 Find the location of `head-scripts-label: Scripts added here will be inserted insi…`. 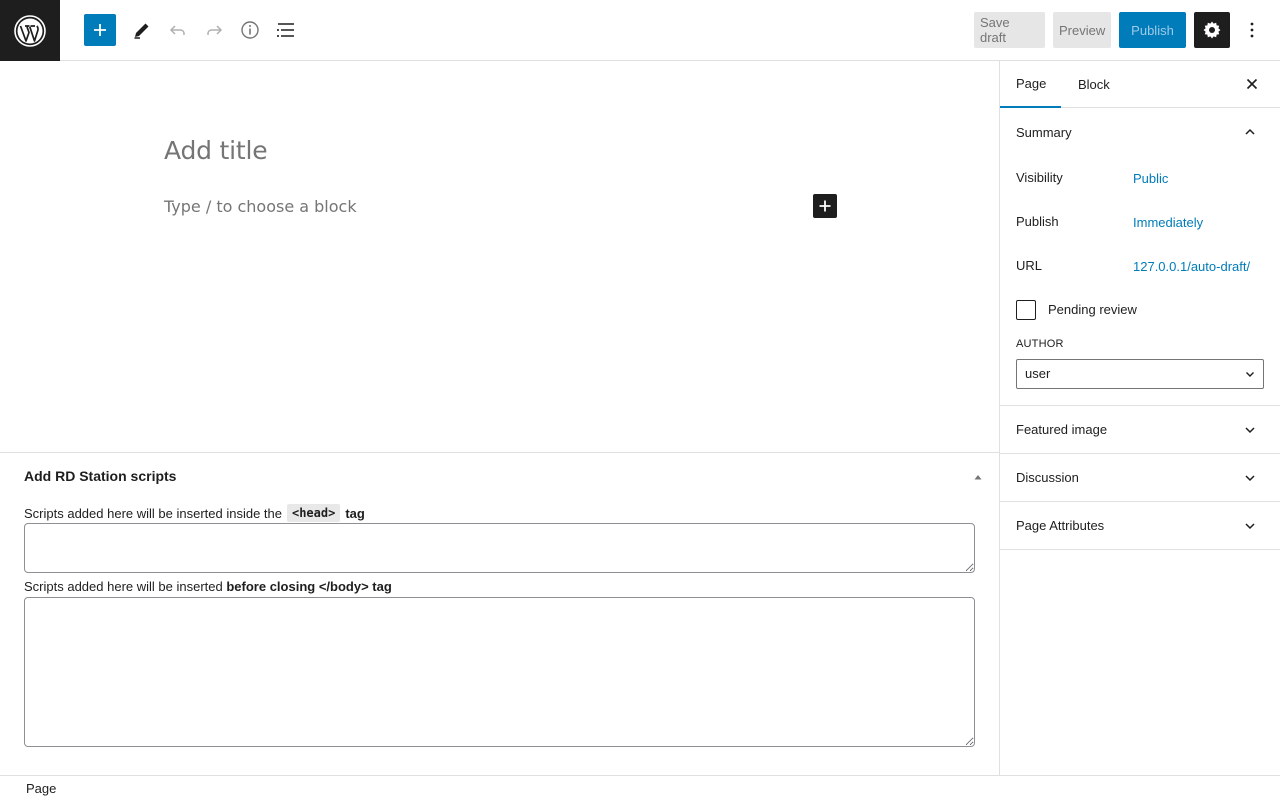

head-scripts-label: Scripts added here will be inserted insi… is located at coordinates (194, 513).